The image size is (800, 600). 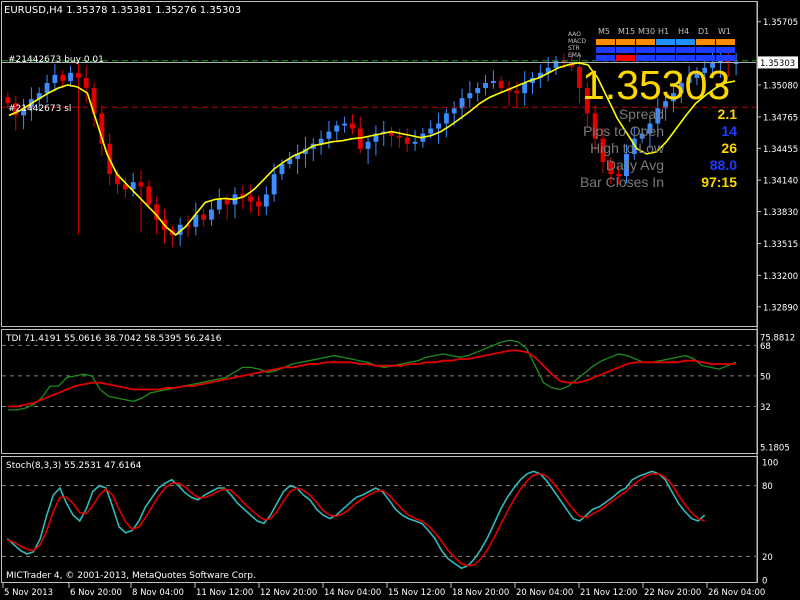 What do you see at coordinates (416, 593) in the screenshot?
I see `x-tick-label: 15 Nov 12:00` at bounding box center [416, 593].